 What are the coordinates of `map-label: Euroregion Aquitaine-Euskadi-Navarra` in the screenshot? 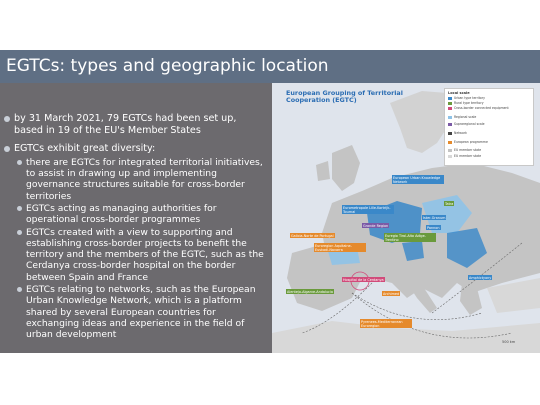 It's located at (340, 247).